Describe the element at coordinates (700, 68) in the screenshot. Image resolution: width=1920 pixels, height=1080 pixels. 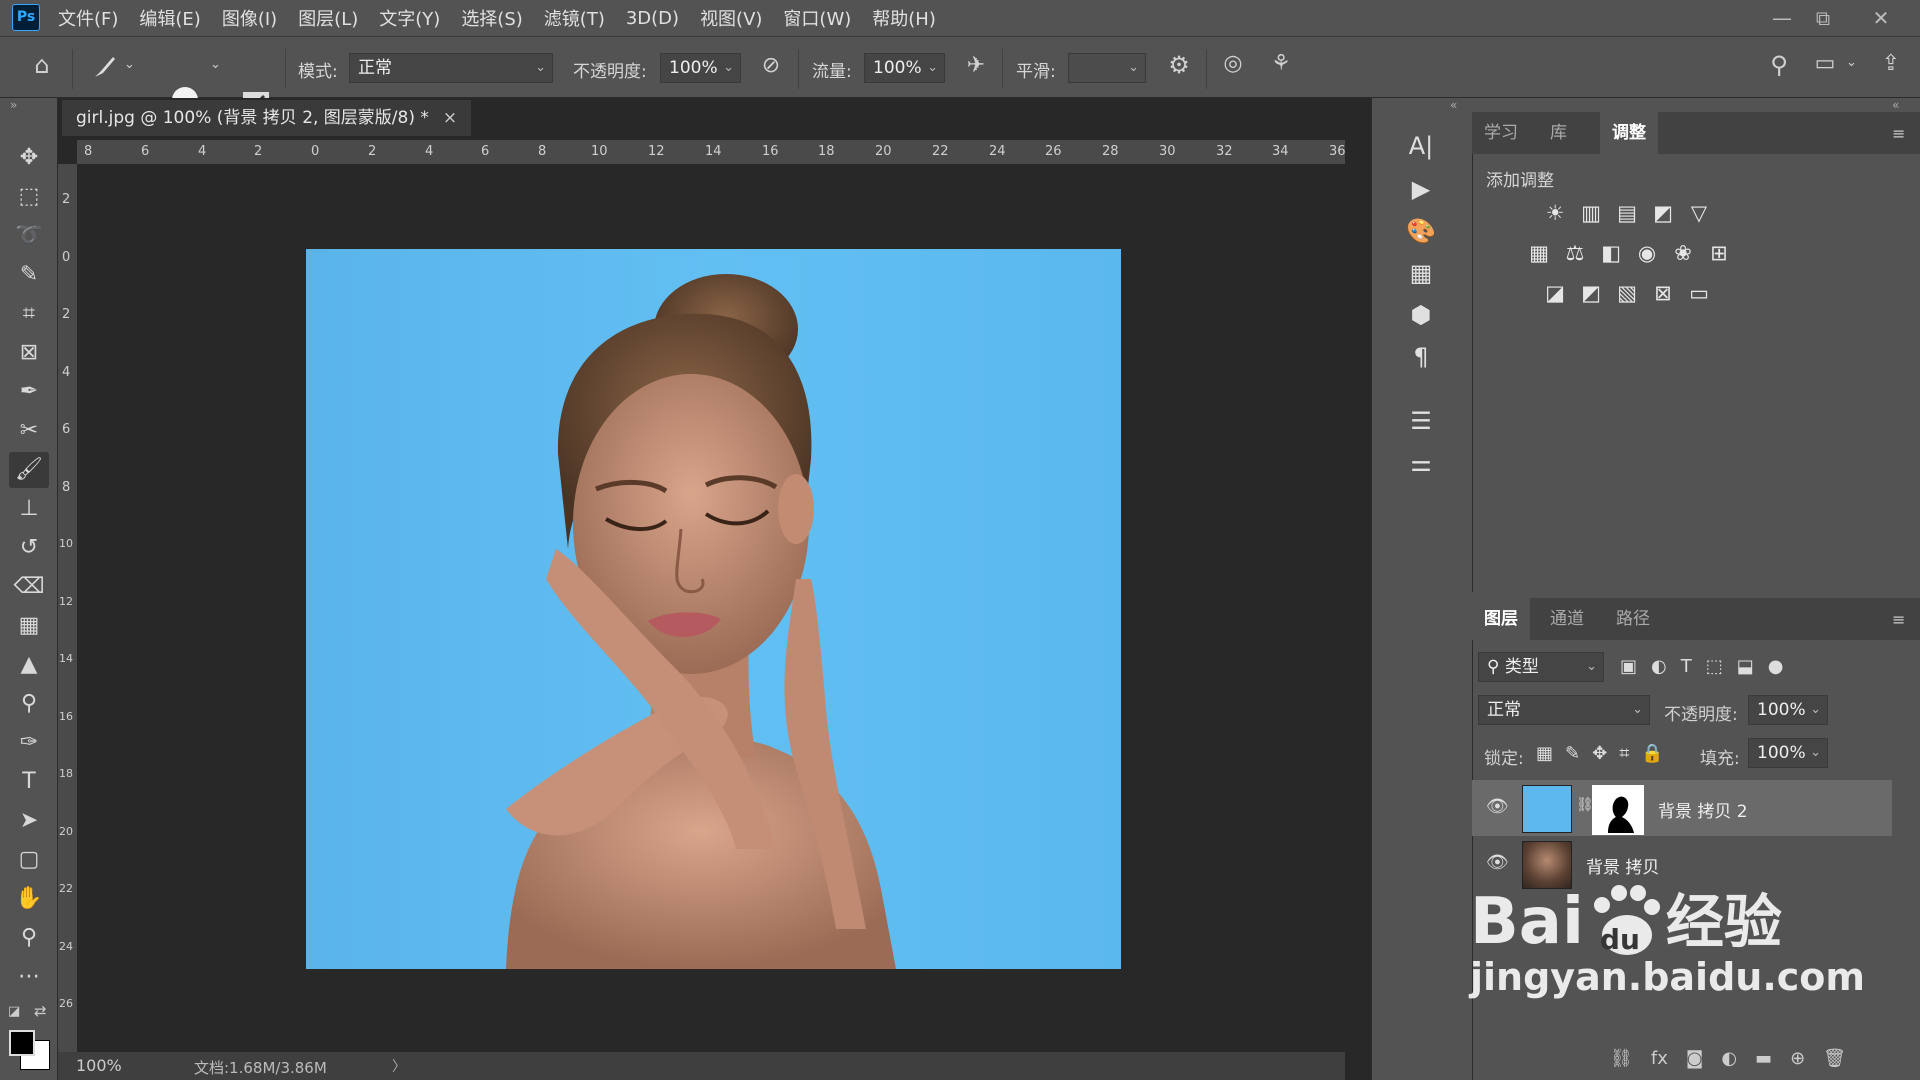
I see `opacity-field: 100% ⌄` at that location.